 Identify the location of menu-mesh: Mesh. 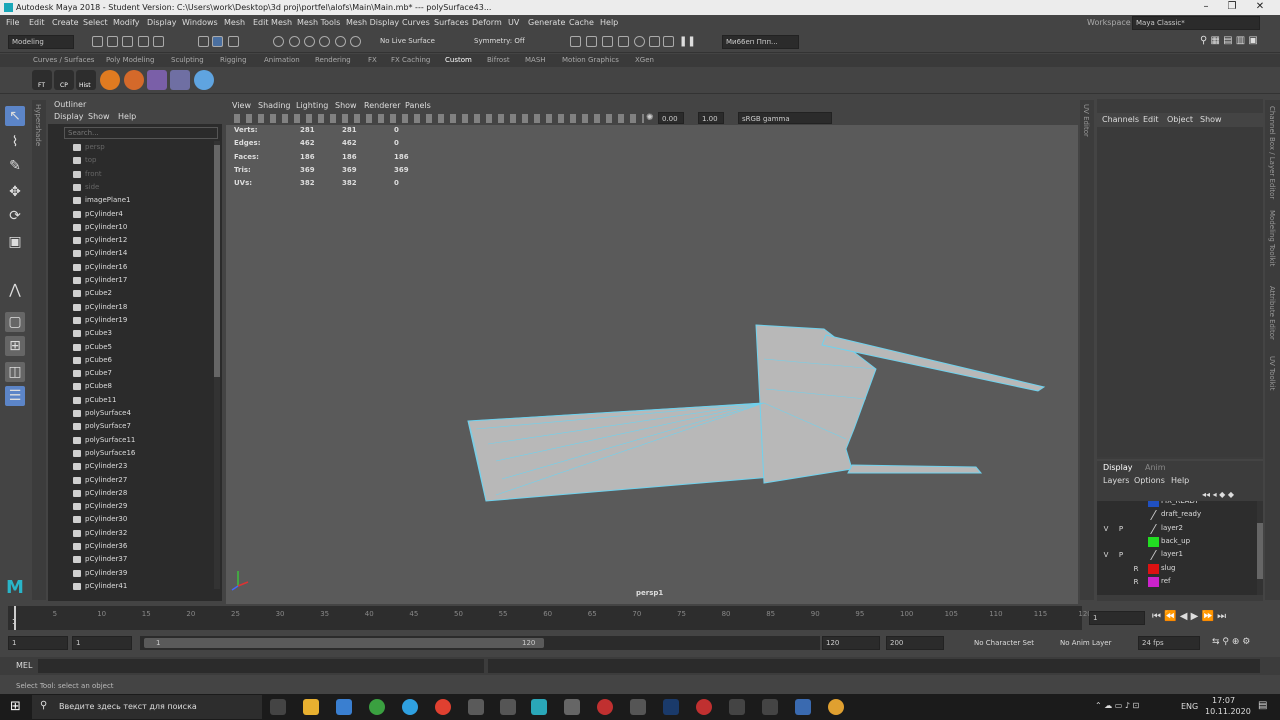
(234, 22).